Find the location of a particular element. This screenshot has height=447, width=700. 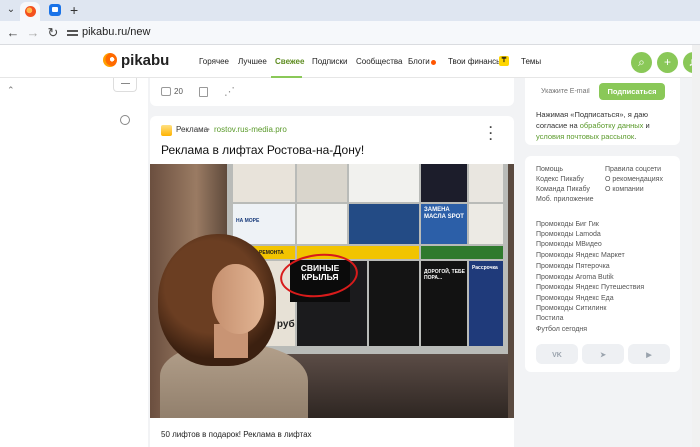

ad-label: Реклама is located at coordinates (192, 129).